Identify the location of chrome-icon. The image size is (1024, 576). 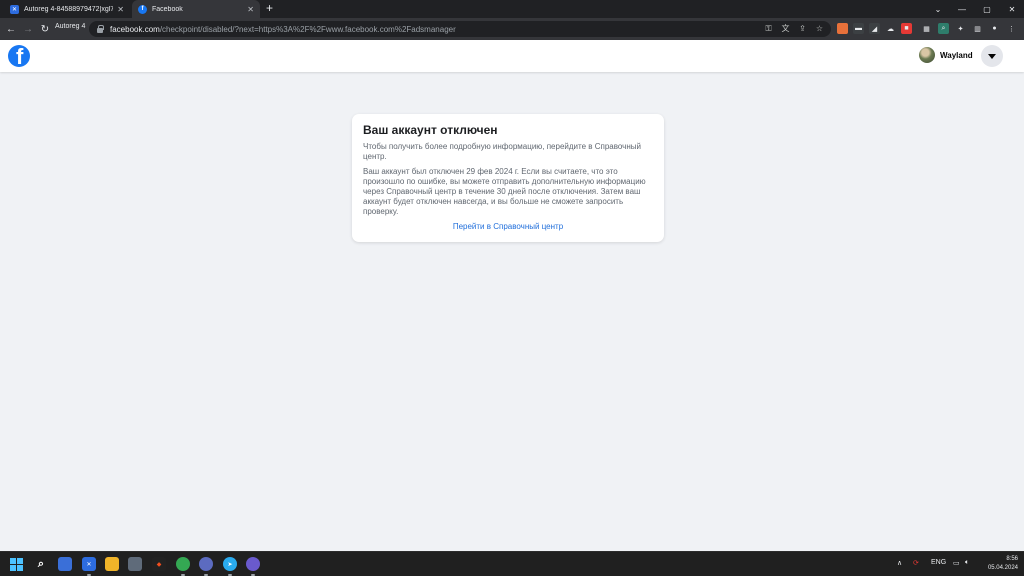
(183, 564).